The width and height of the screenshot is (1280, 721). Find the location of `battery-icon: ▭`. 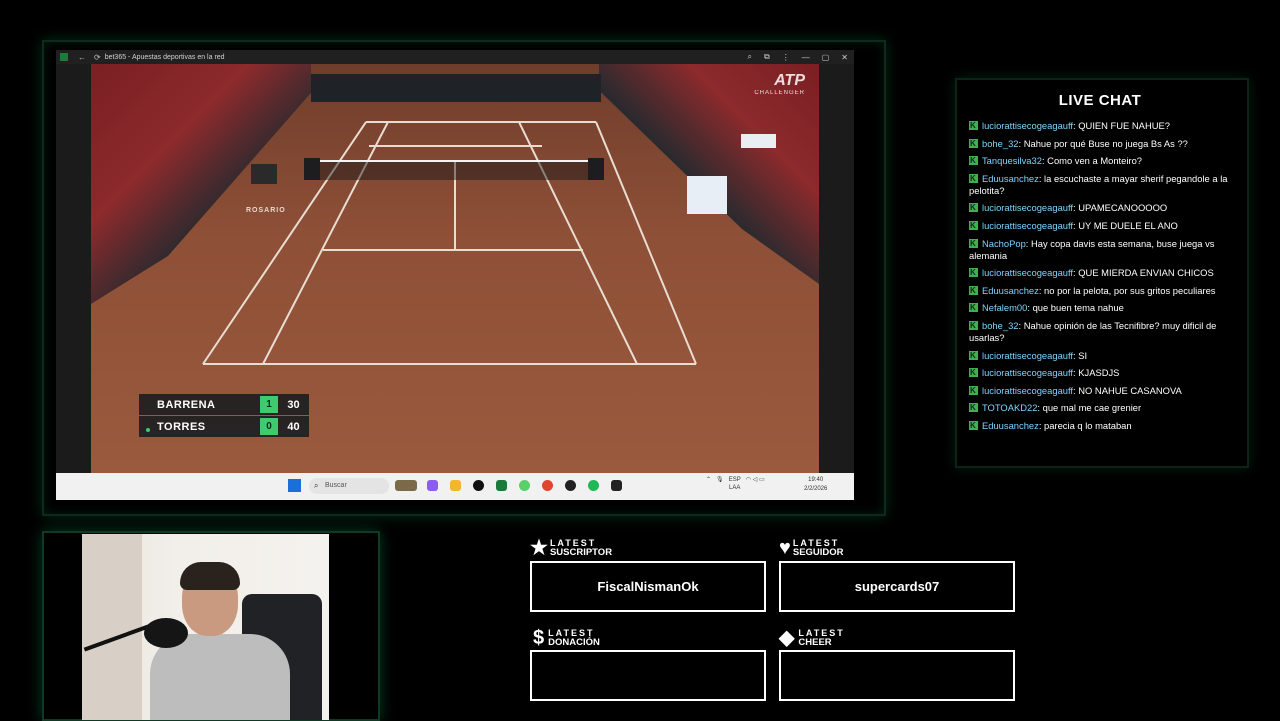

battery-icon: ▭ is located at coordinates (762, 480).